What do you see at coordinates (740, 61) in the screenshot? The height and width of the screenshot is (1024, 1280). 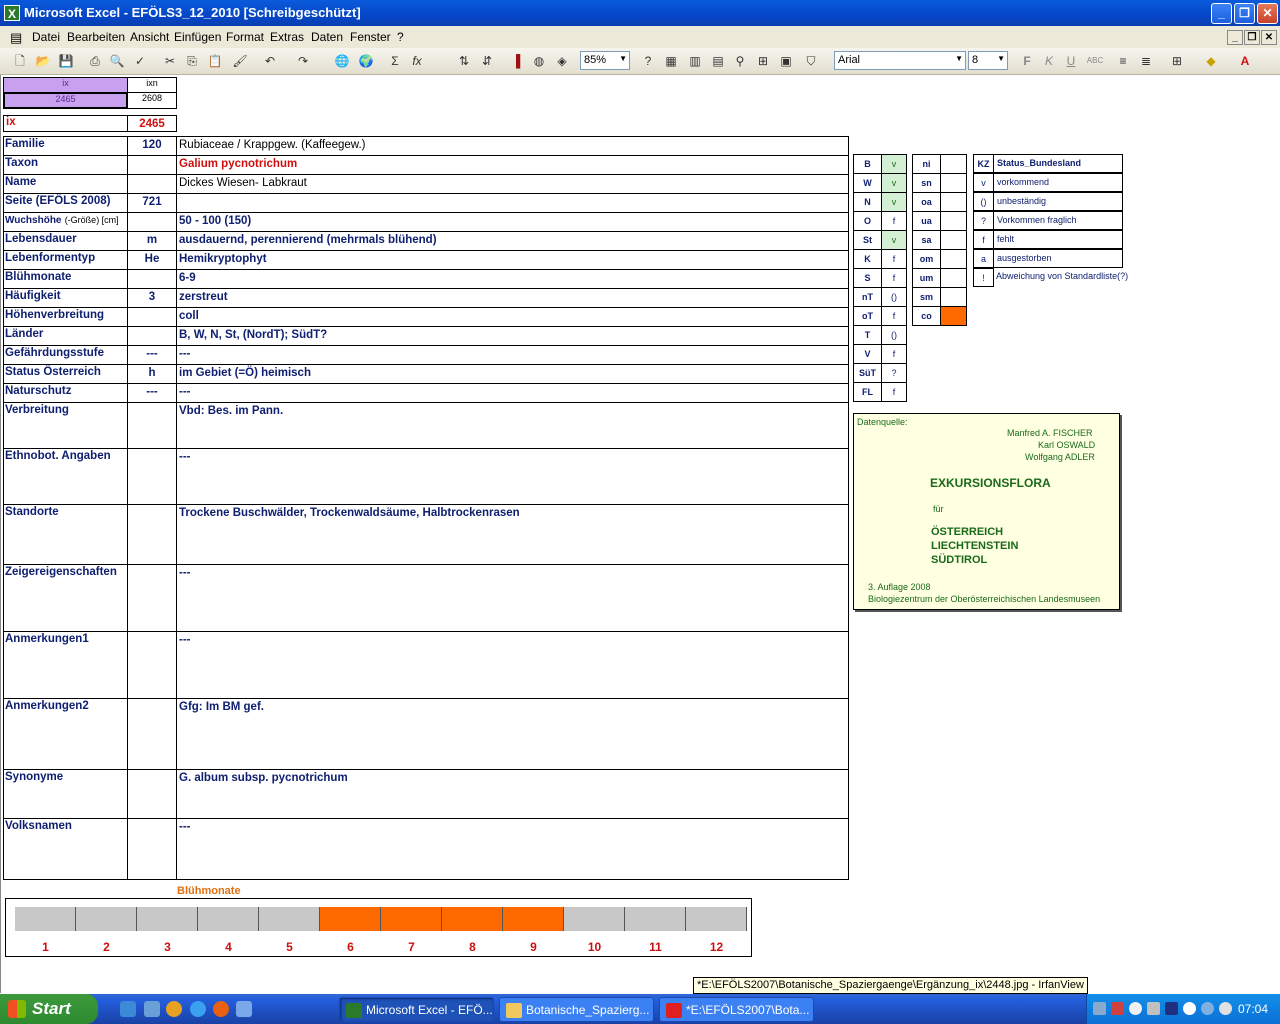 I see `binoculars-icon: ⚲` at bounding box center [740, 61].